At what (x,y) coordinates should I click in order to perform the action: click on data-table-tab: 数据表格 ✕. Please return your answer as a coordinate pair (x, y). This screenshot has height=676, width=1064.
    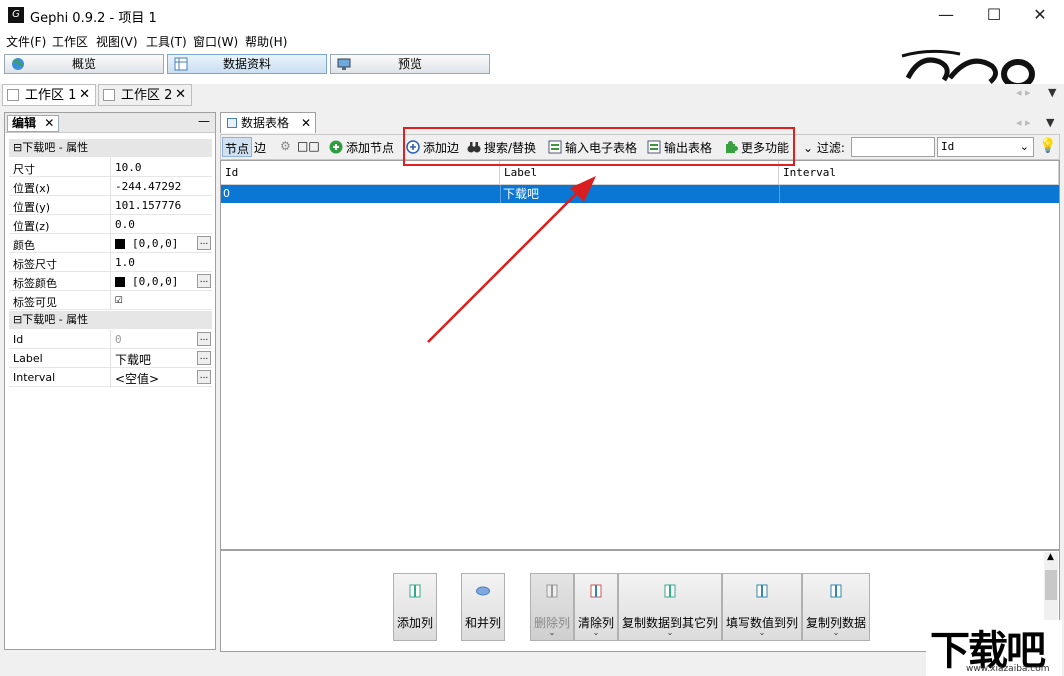
    Looking at the image, I should click on (268, 122).